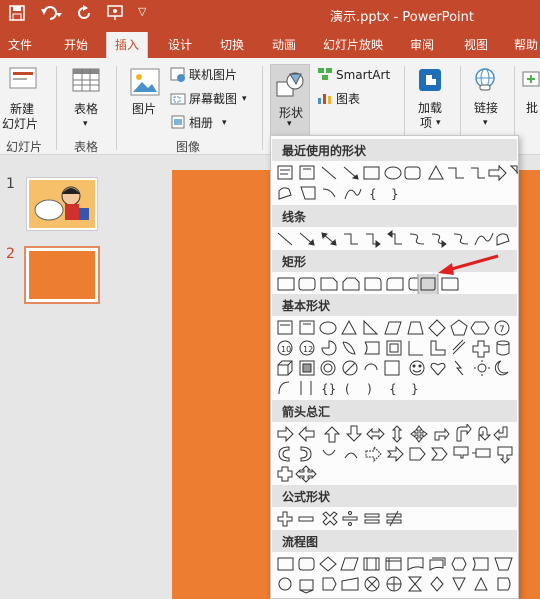 The image size is (540, 599). I want to click on slide-2-preview, so click(62, 275).